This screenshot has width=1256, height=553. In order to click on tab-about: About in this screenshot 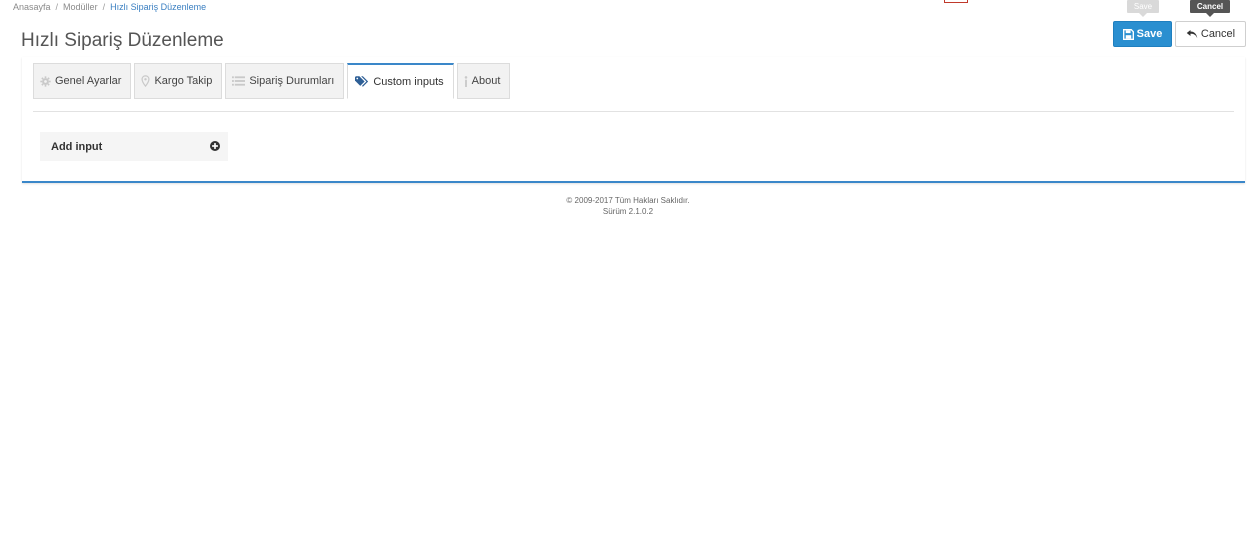, I will do `click(483, 81)`.